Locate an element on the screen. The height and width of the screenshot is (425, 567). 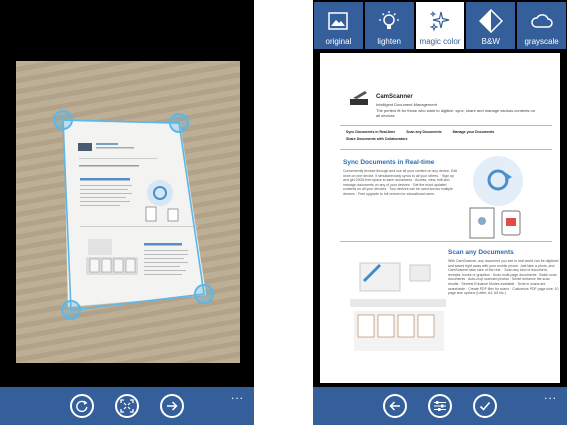
adjust-button is located at coordinates (440, 406).